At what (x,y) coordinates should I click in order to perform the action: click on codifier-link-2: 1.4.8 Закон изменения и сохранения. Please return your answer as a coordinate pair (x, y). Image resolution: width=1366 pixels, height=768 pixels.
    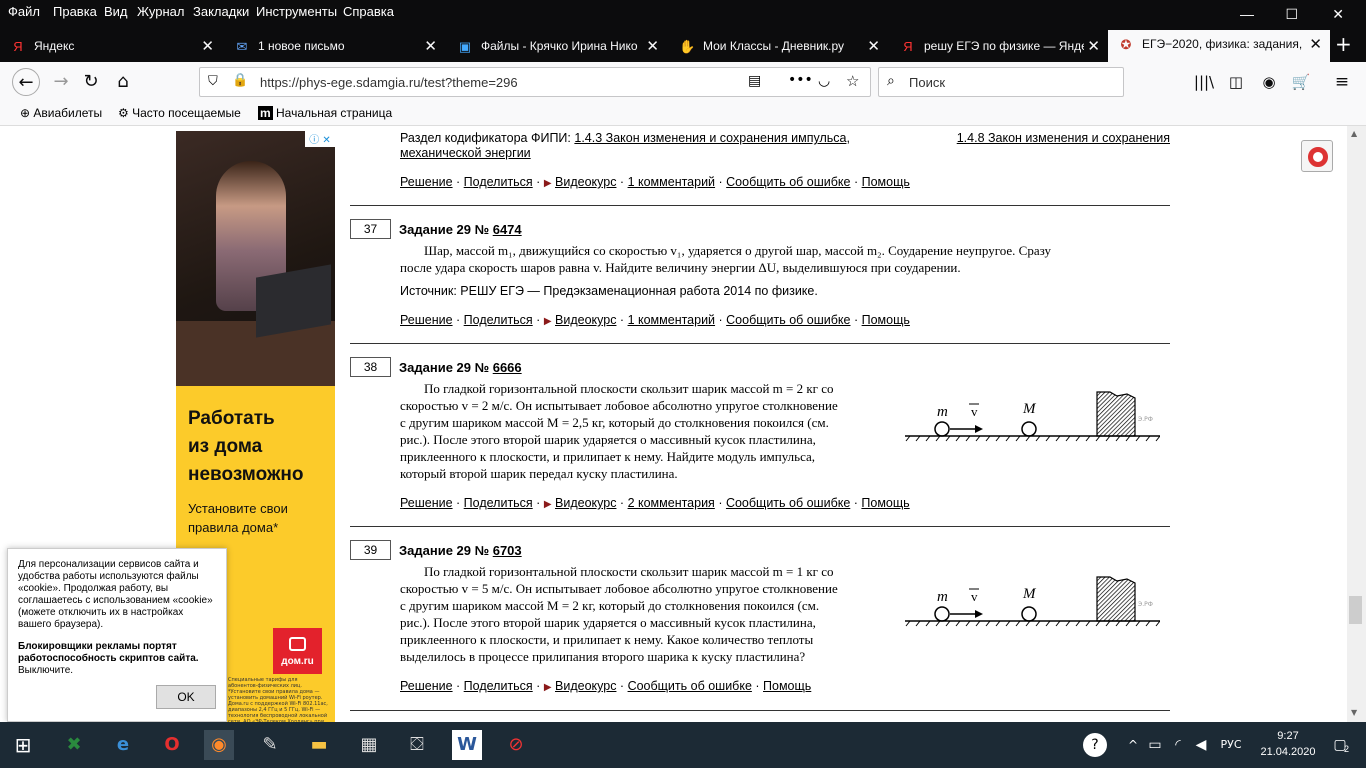
    Looking at the image, I should click on (1063, 138).